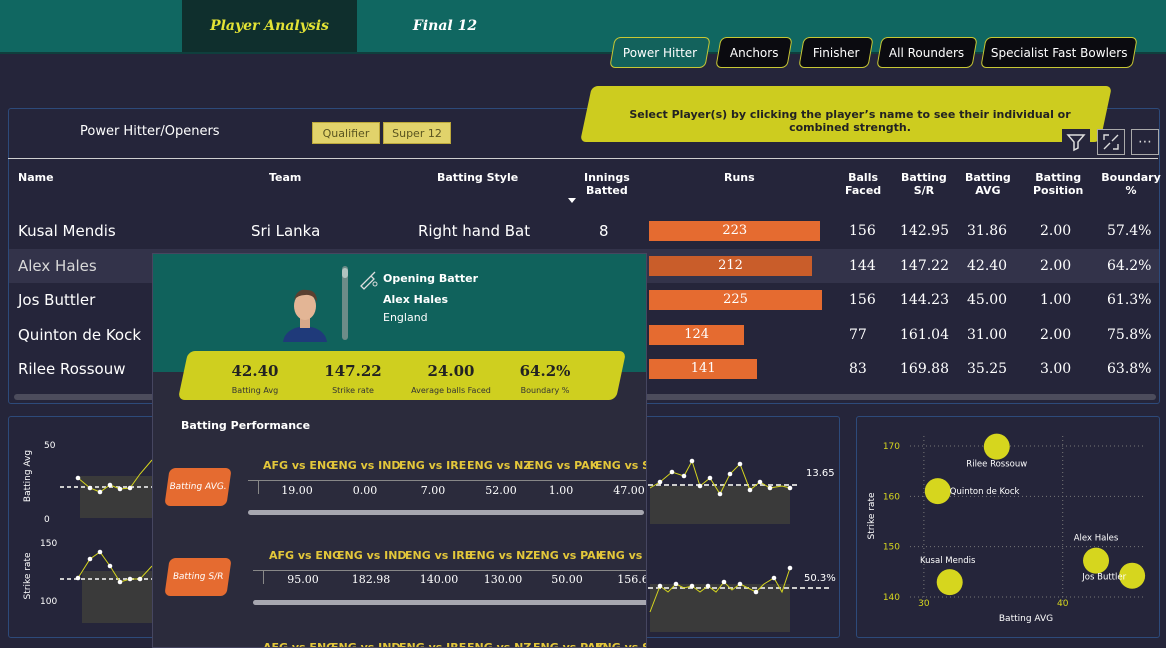  Describe the element at coordinates (754, 52) in the screenshot. I see `category-anchors-button: Anchors` at that location.